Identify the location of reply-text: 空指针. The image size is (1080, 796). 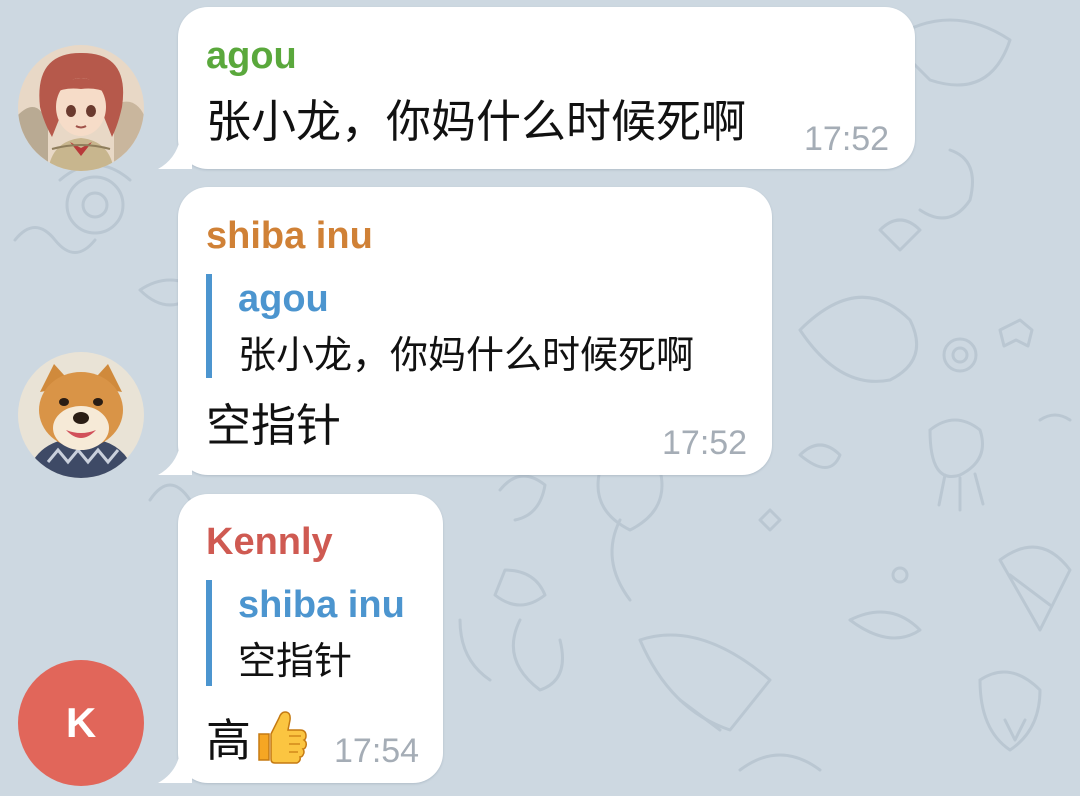
(295, 661).